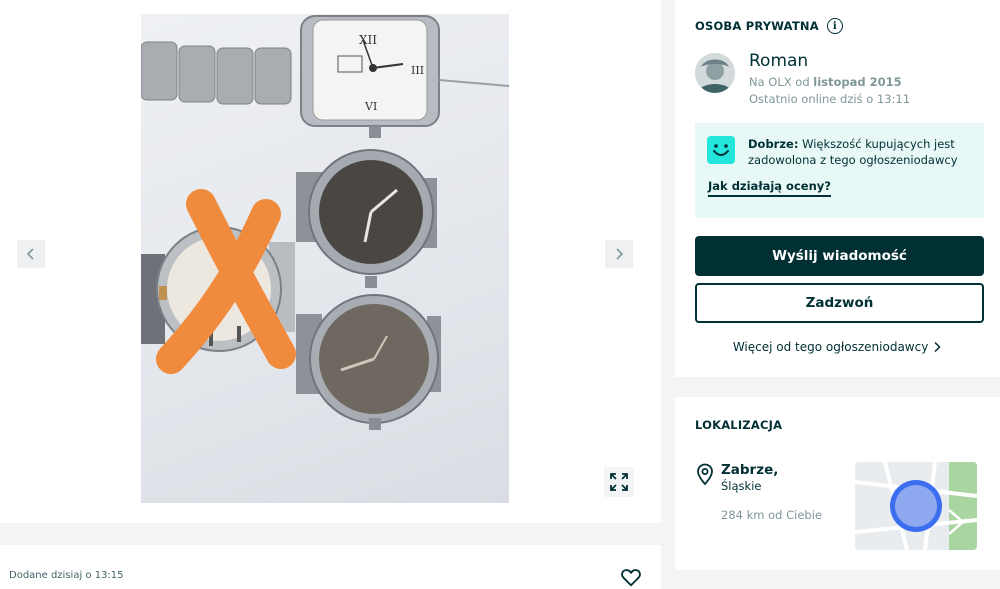  What do you see at coordinates (368, 40) in the screenshot?
I see `svg-text: XII` at bounding box center [368, 40].